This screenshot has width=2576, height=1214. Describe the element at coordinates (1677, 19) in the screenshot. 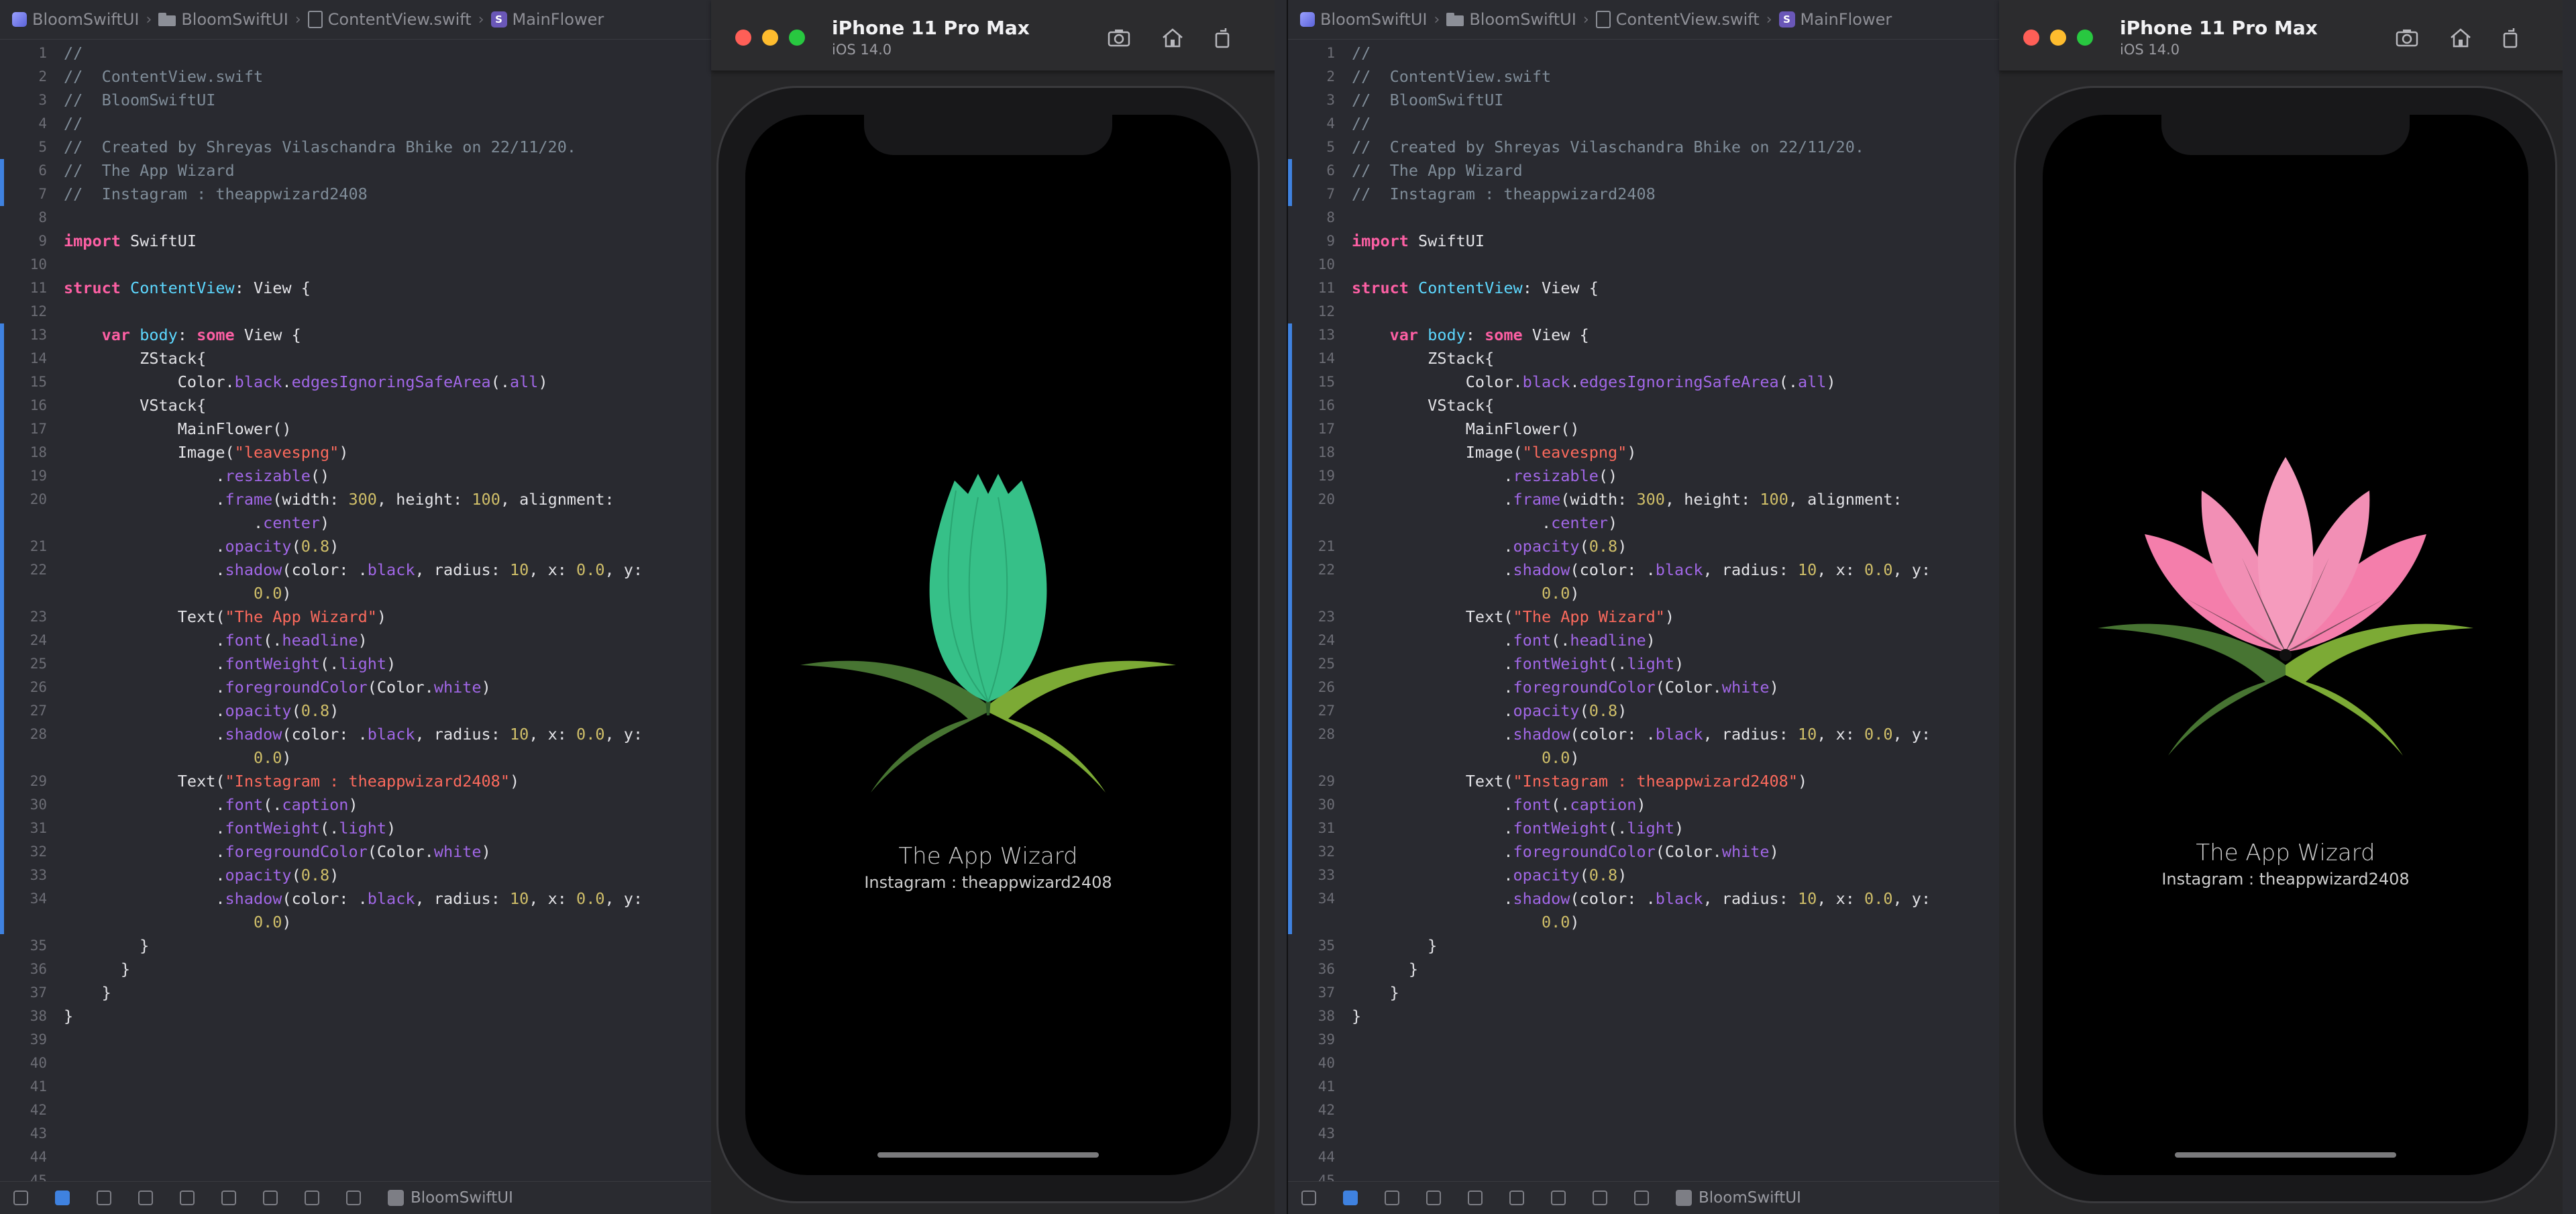

I see `breadcrumb-file: ContentView.swift` at that location.